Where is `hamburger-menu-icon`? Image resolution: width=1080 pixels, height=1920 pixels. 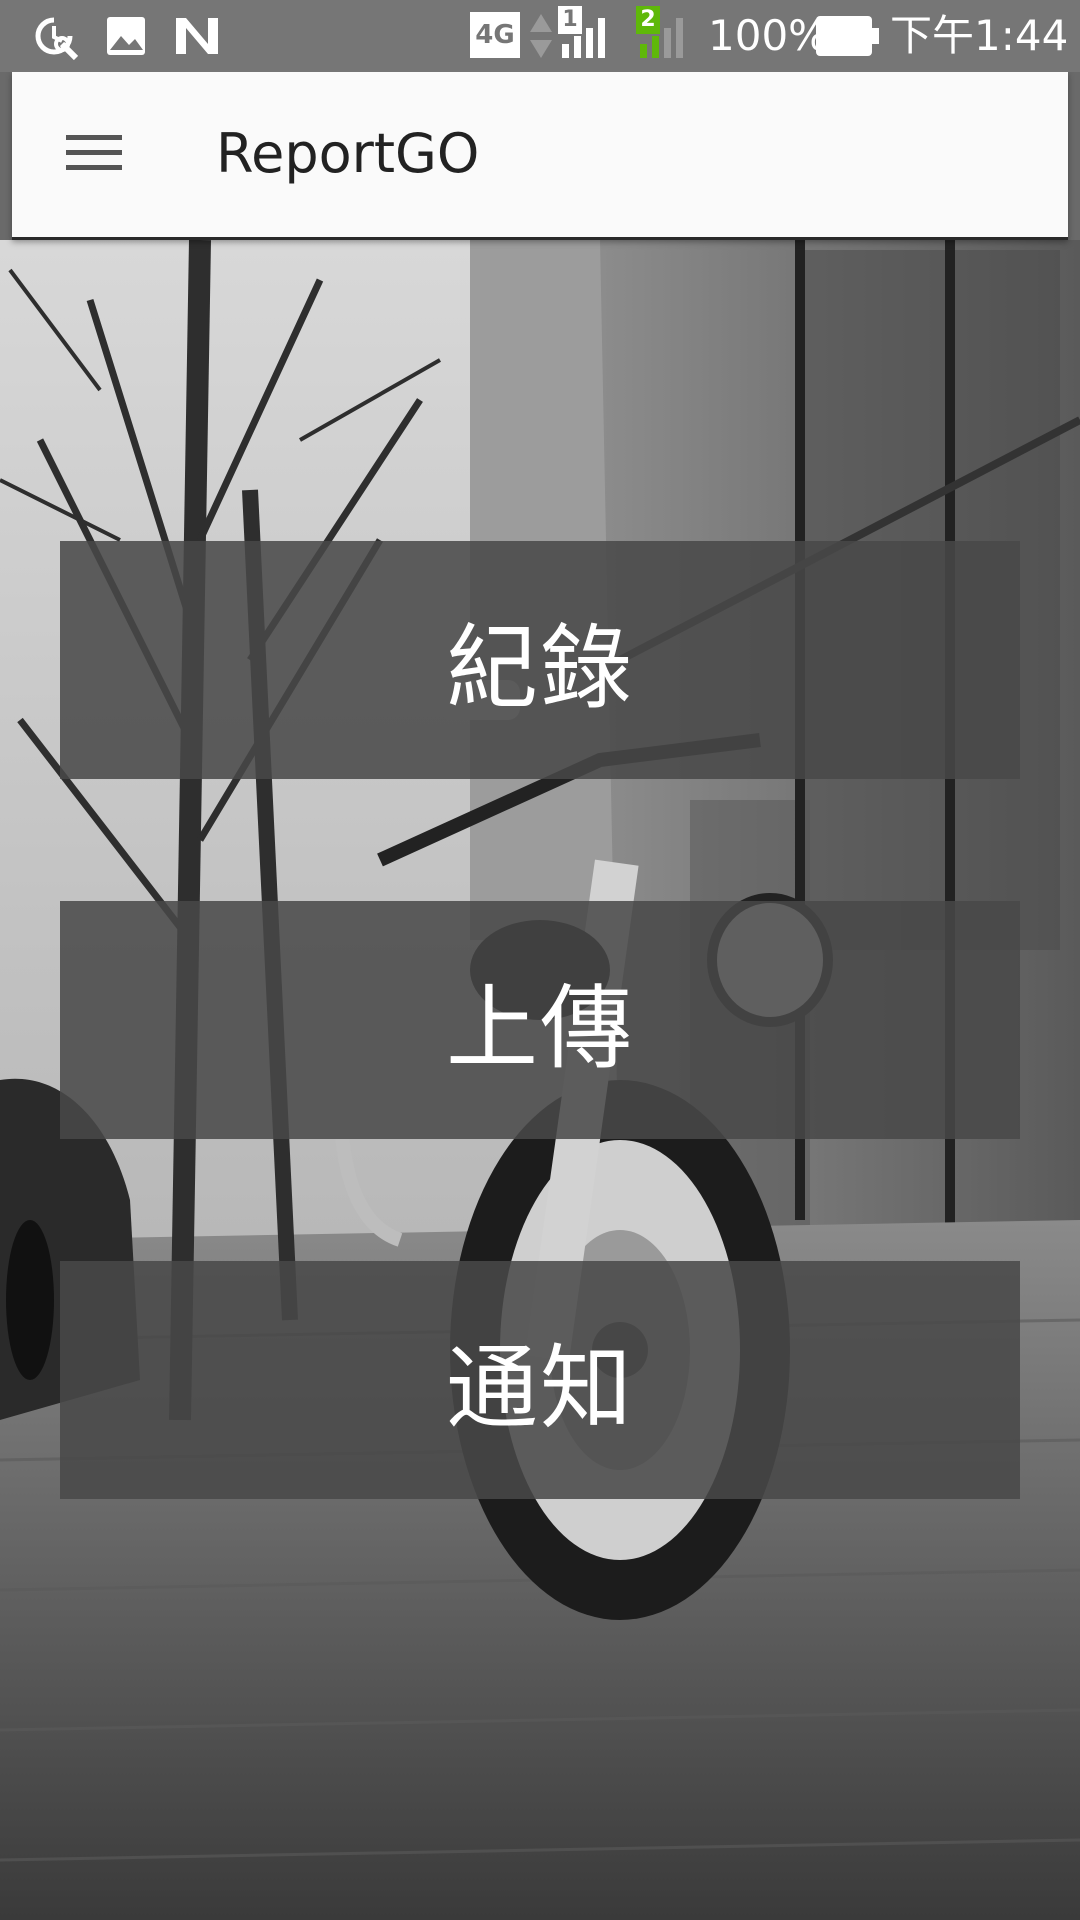 hamburger-menu-icon is located at coordinates (94, 152).